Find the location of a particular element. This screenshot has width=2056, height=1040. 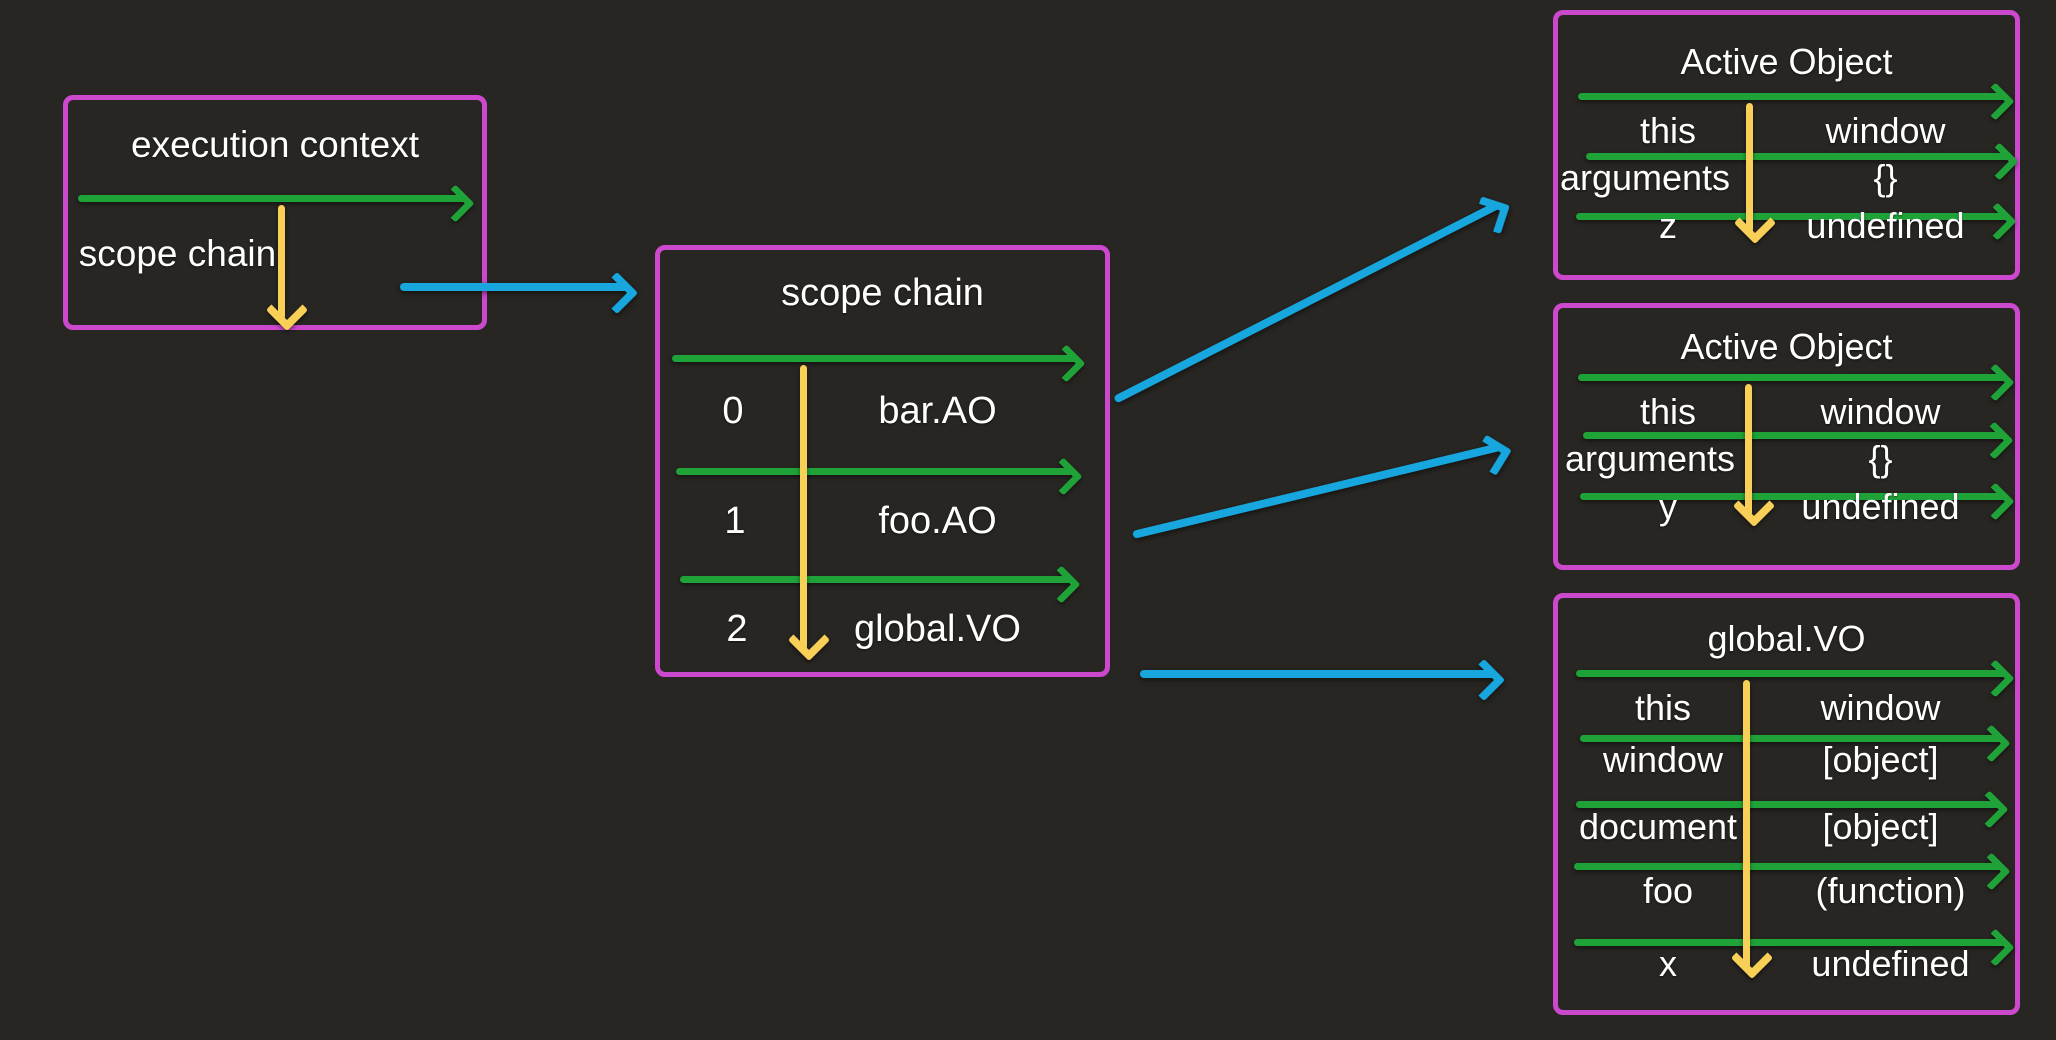

global-vo-row-0-value: window is located at coordinates (1880, 707).